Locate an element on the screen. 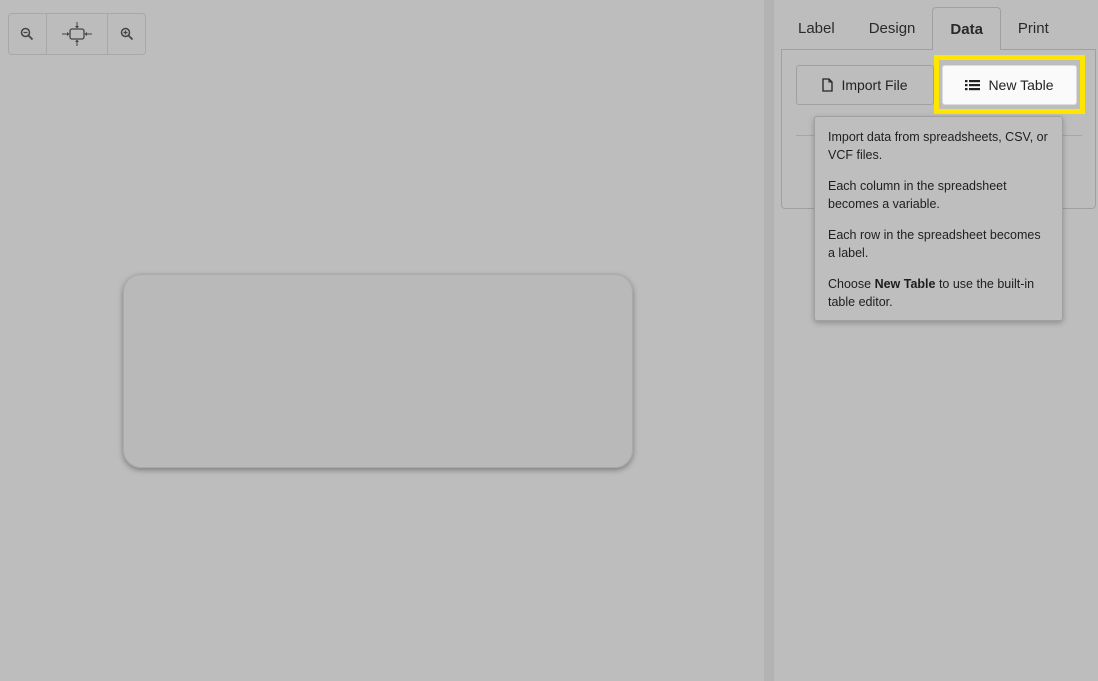  panel-divider is located at coordinates (769, 340).